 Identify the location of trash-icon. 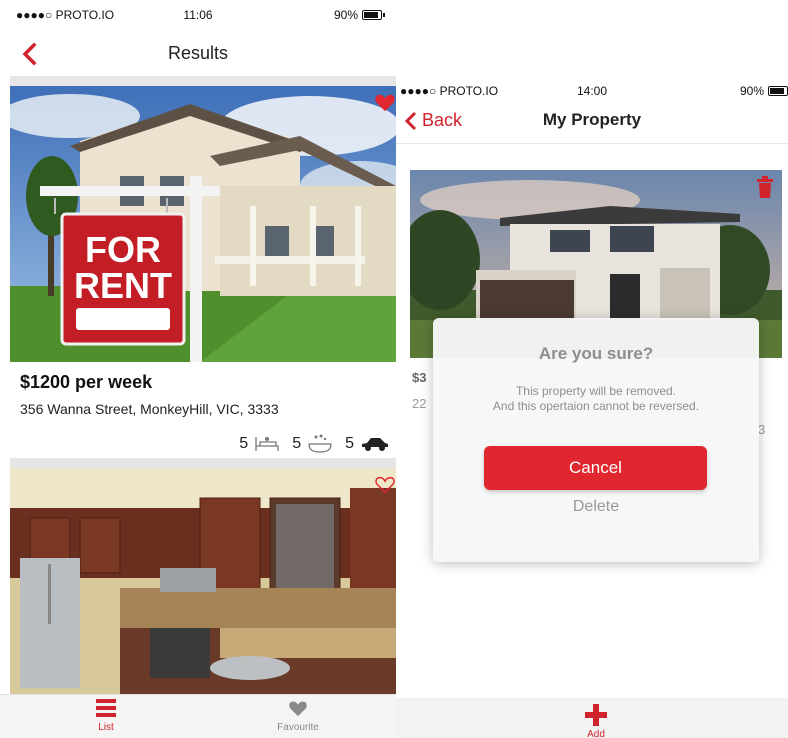
(765, 187).